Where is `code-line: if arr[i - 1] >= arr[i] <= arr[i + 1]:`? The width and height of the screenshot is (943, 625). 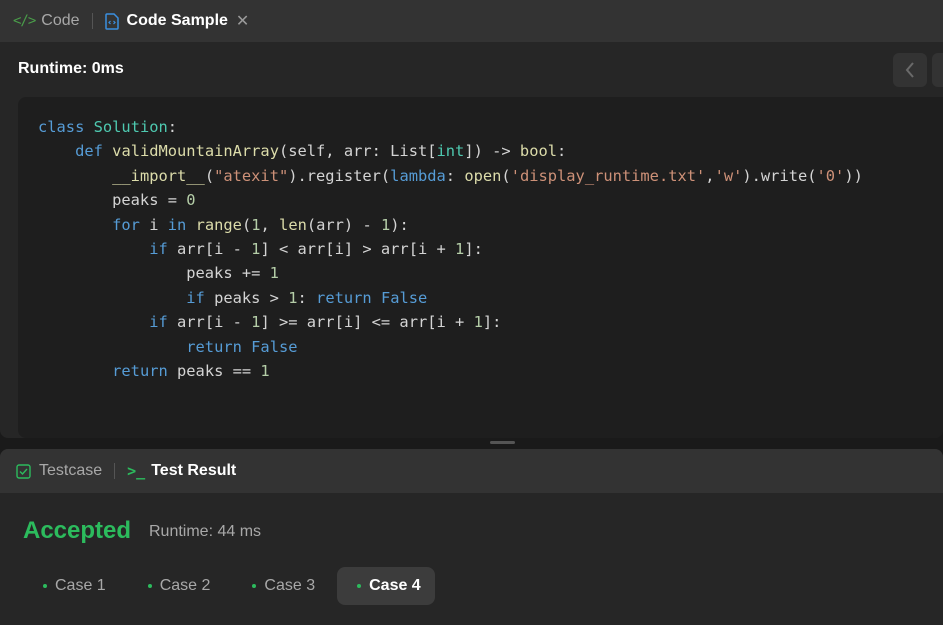
code-line: if arr[i - 1] >= arr[i] <= arr[i + 1]: is located at coordinates (325, 322).